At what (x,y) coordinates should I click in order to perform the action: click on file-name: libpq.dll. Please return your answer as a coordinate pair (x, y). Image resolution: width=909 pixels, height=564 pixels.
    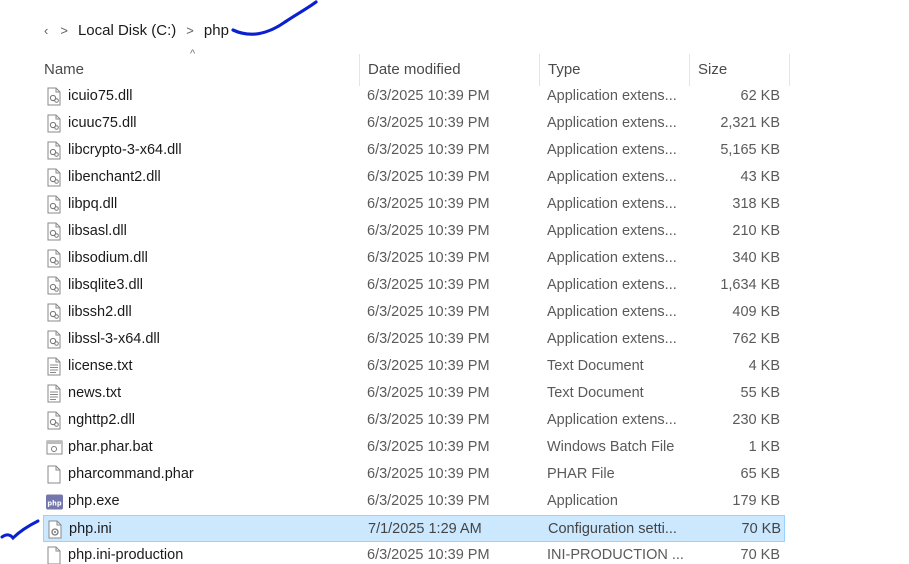
    Looking at the image, I should click on (93, 204).